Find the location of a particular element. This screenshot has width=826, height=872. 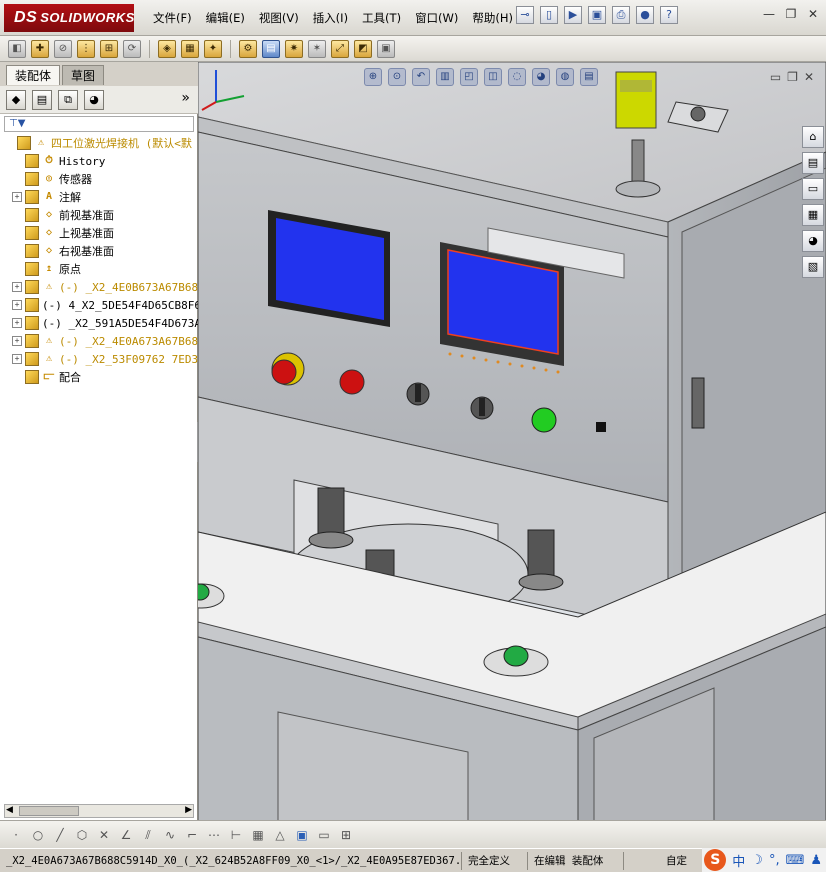

bill-of-materials-icon: ▤ is located at coordinates (271, 48).